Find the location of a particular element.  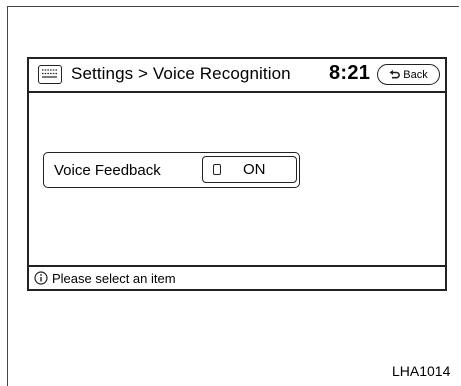

status-message: Please select an item is located at coordinates (114, 278).